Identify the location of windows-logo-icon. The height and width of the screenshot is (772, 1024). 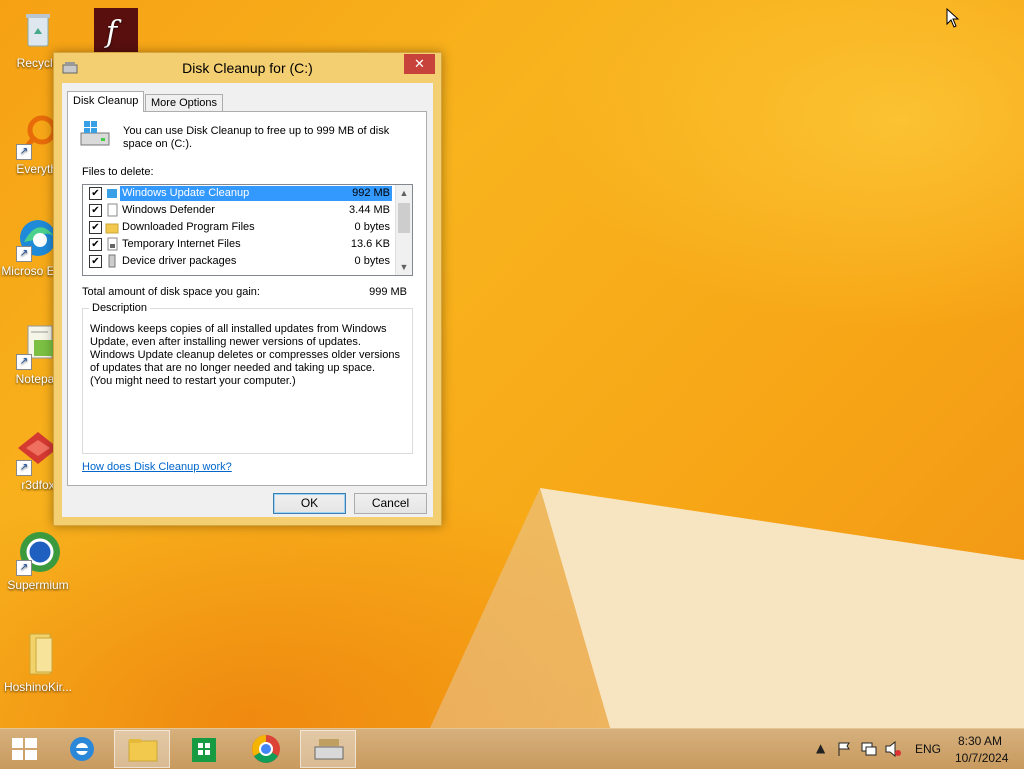
(24, 749).